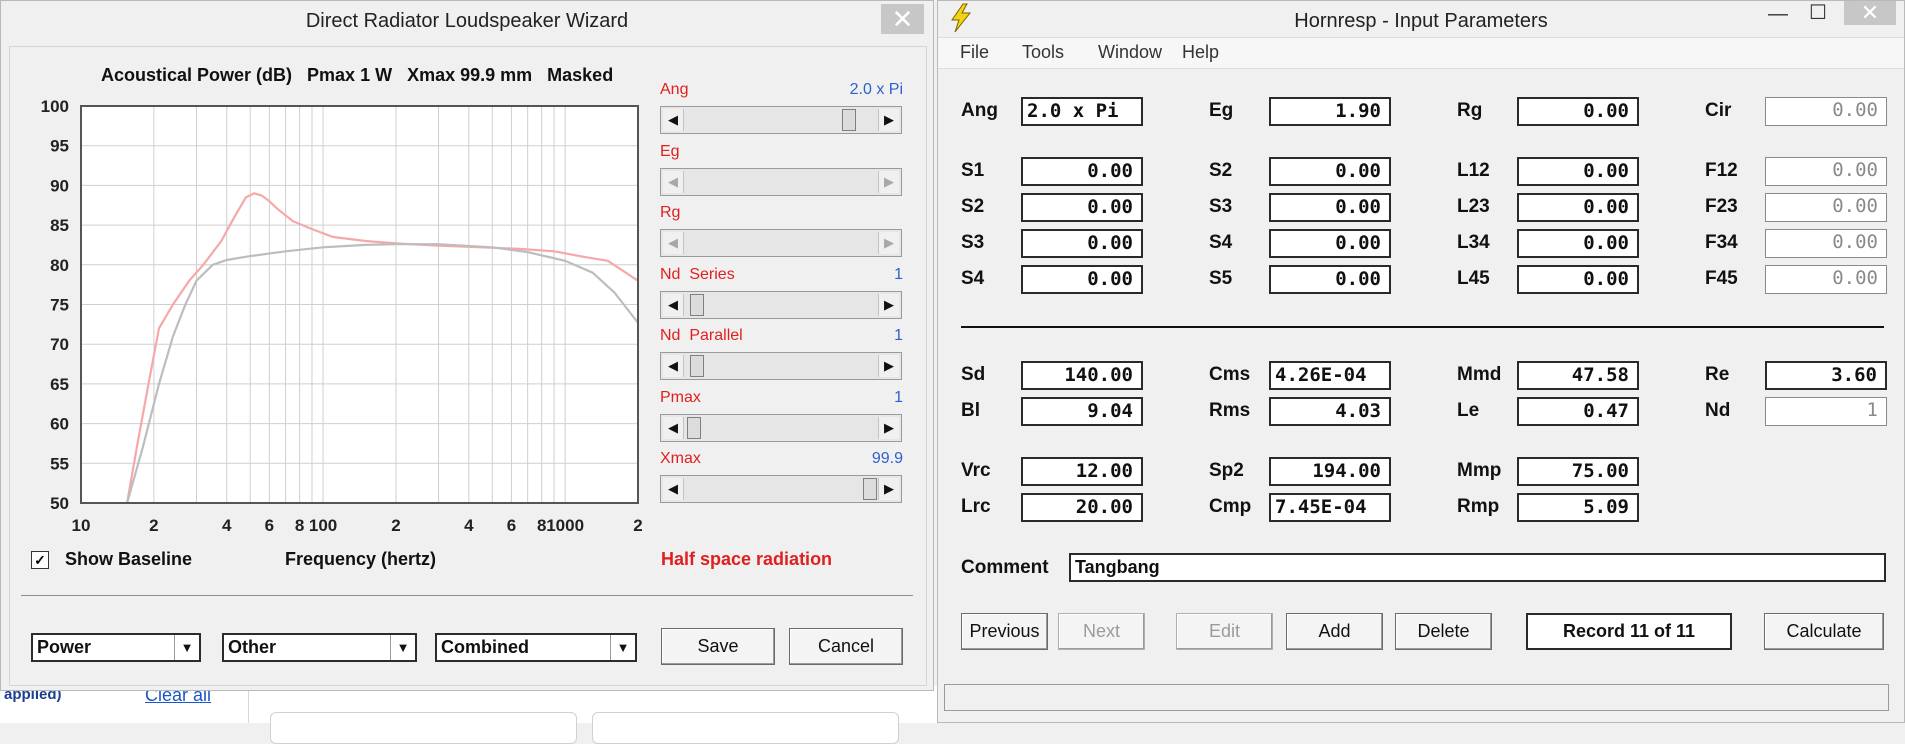 Image resolution: width=1905 pixels, height=744 pixels. Describe the element at coordinates (1221, 170) in the screenshot. I see `label-s2: S2` at that location.